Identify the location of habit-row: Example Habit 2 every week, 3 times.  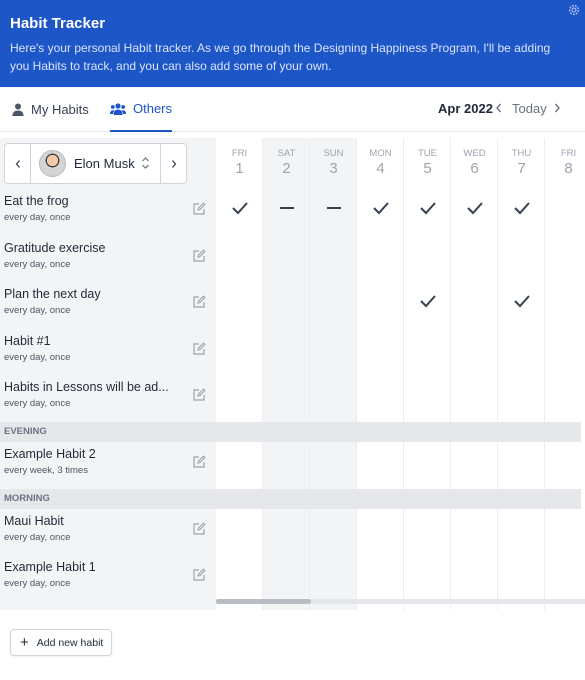
(108, 466).